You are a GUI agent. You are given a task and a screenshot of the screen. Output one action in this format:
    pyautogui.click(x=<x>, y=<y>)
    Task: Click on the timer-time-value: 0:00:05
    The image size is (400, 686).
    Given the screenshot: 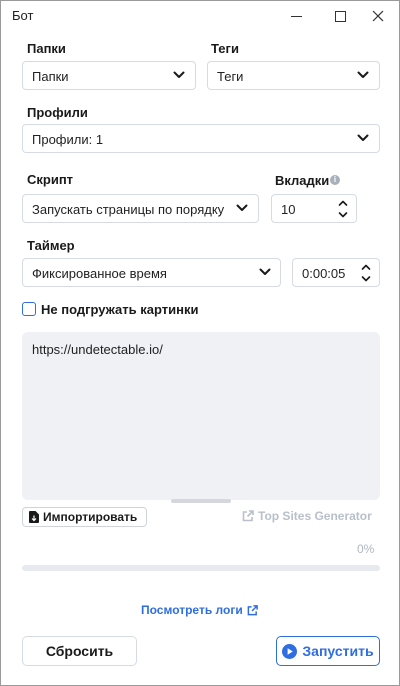 What is the action you would take?
    pyautogui.click(x=324, y=273)
    